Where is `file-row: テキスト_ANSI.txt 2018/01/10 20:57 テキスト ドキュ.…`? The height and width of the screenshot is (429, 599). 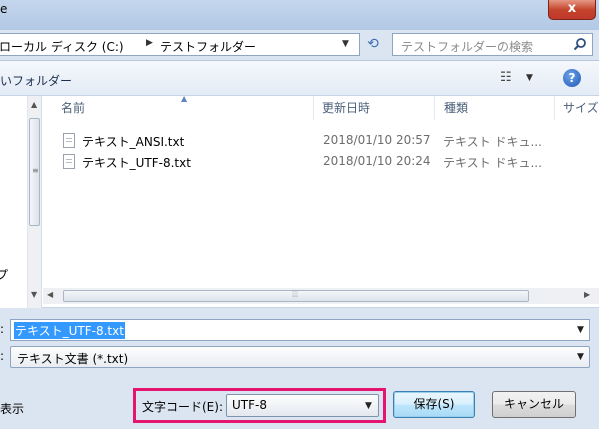
file-row: テキスト_ANSI.txt 2018/01/10 20:57 テキスト ドキュ.… is located at coordinates (320, 140).